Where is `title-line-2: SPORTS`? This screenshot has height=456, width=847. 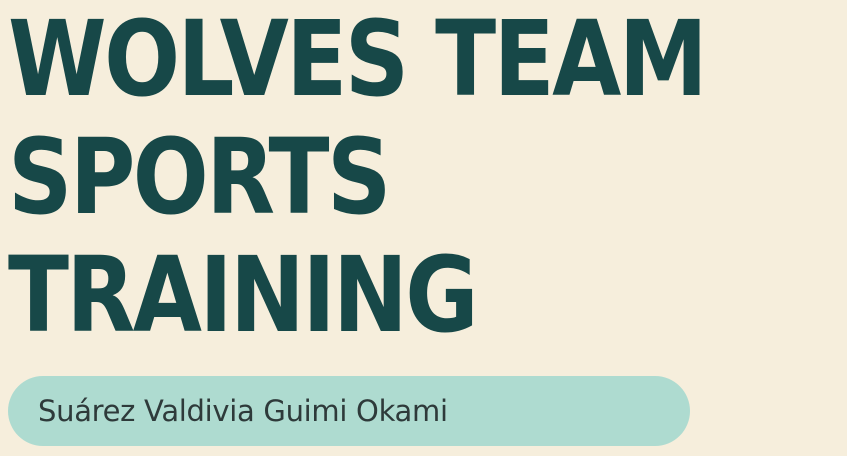 title-line-2: SPORTS is located at coordinates (199, 177).